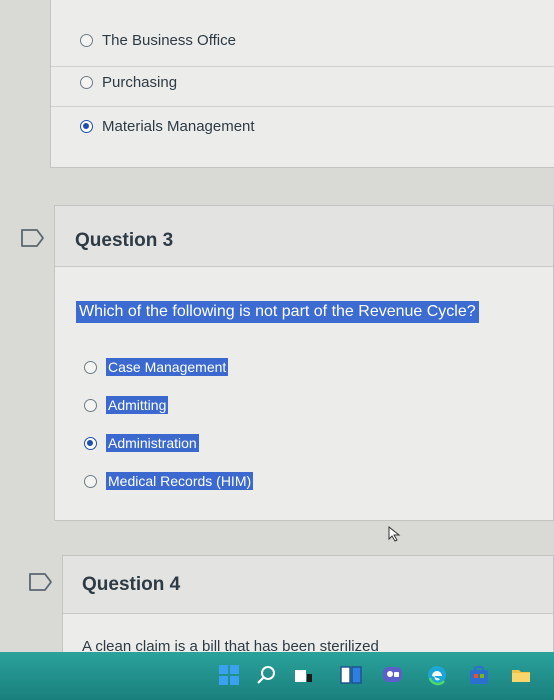  What do you see at coordinates (437, 675) in the screenshot?
I see `edge-browser-icon` at bounding box center [437, 675].